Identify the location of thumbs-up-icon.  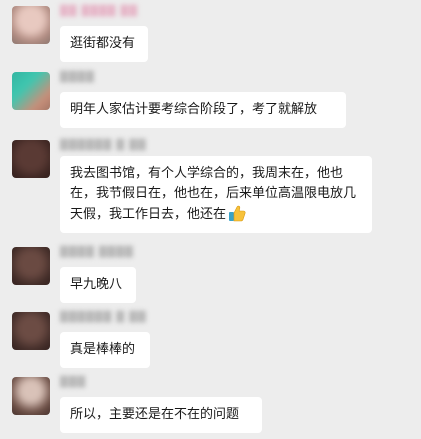
(237, 213).